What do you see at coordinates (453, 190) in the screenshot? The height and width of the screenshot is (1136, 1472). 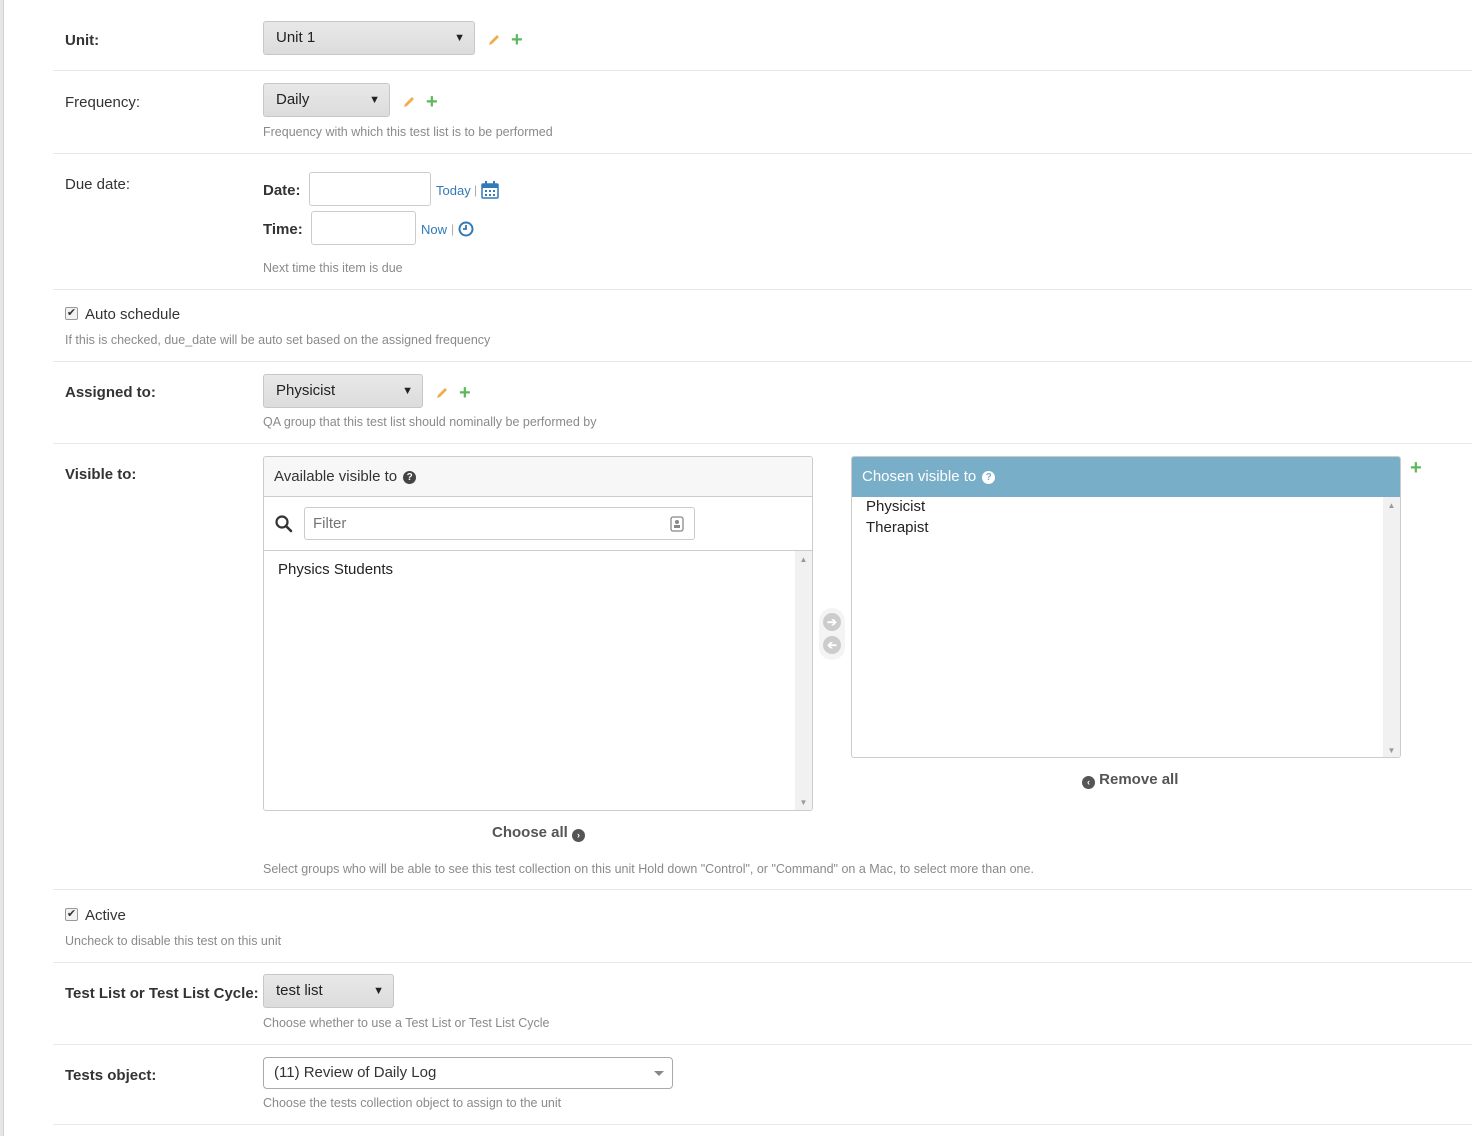 I see `today-link: Today` at bounding box center [453, 190].